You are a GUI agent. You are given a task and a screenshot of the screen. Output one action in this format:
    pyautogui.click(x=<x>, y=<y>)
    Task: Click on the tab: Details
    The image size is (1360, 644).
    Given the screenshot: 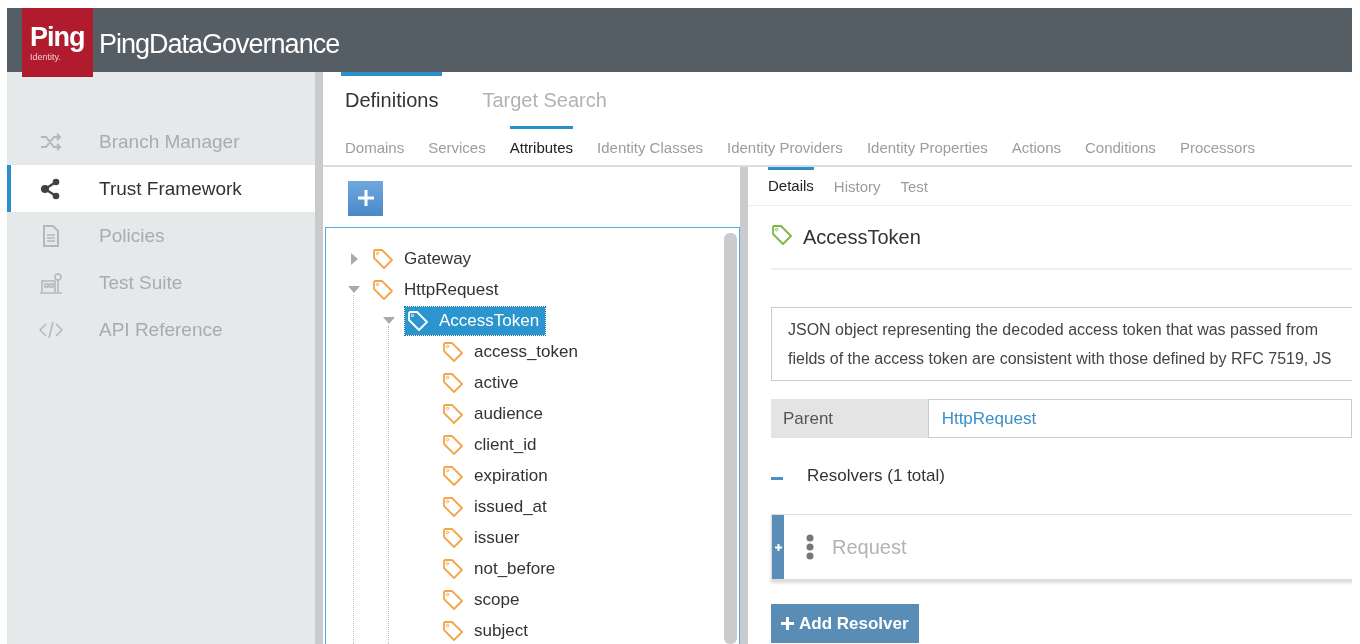 What is the action you would take?
    pyautogui.click(x=791, y=186)
    